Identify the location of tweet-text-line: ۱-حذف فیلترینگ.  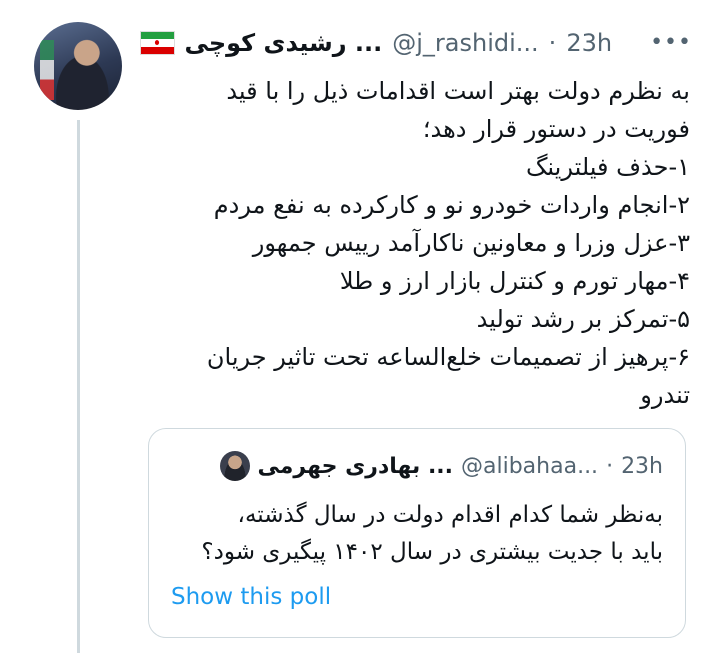
(607, 167).